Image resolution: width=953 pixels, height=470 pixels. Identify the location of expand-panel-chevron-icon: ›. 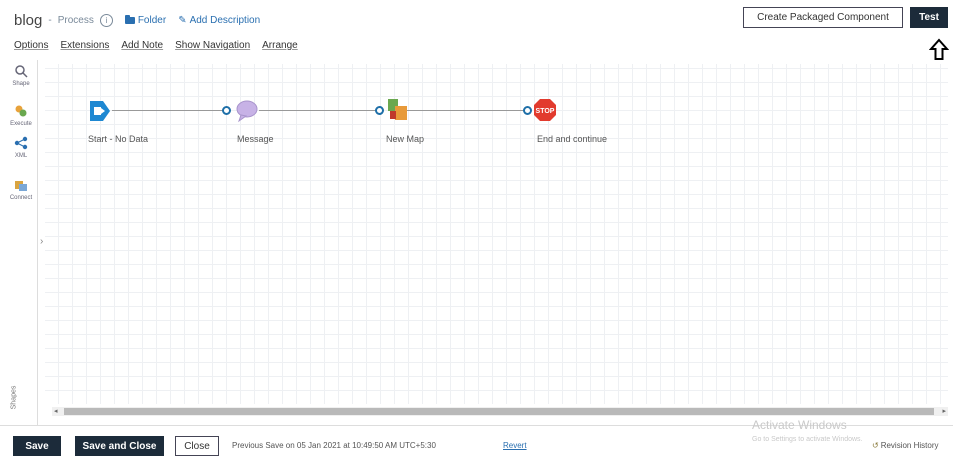
(41, 241).